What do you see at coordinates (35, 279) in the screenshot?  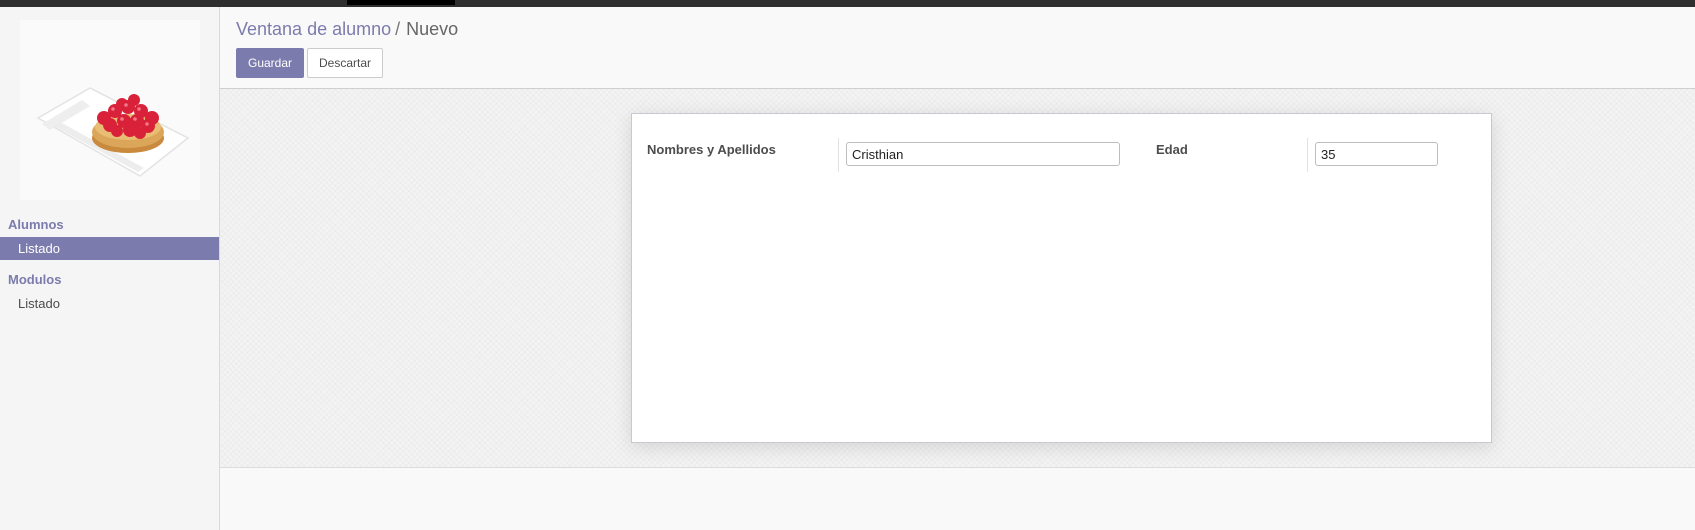 I see `menu-section-modulos: Modulos` at bounding box center [35, 279].